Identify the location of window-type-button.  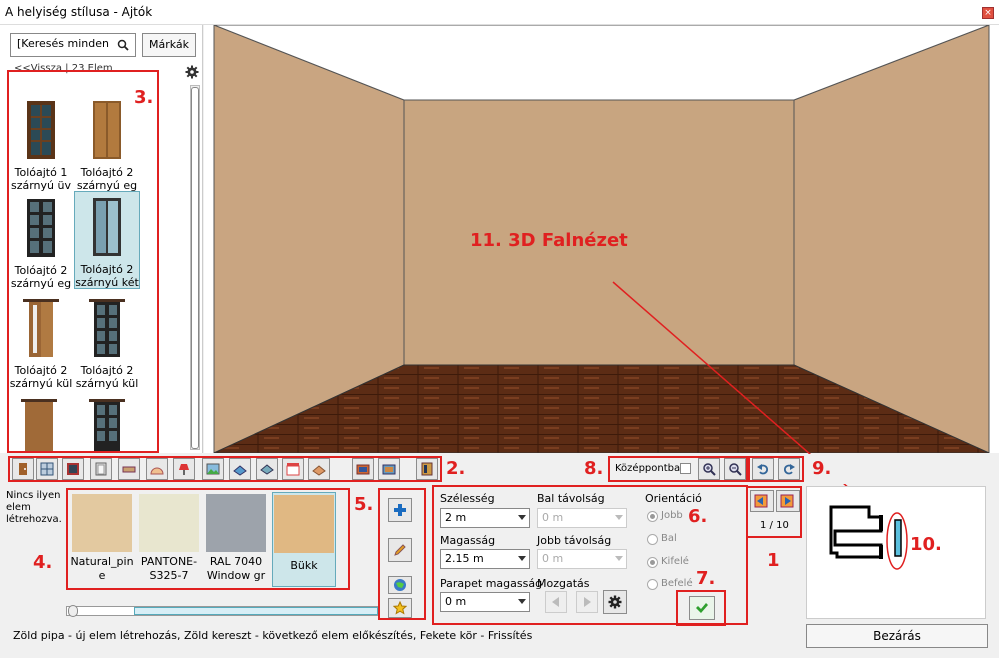
(47, 469).